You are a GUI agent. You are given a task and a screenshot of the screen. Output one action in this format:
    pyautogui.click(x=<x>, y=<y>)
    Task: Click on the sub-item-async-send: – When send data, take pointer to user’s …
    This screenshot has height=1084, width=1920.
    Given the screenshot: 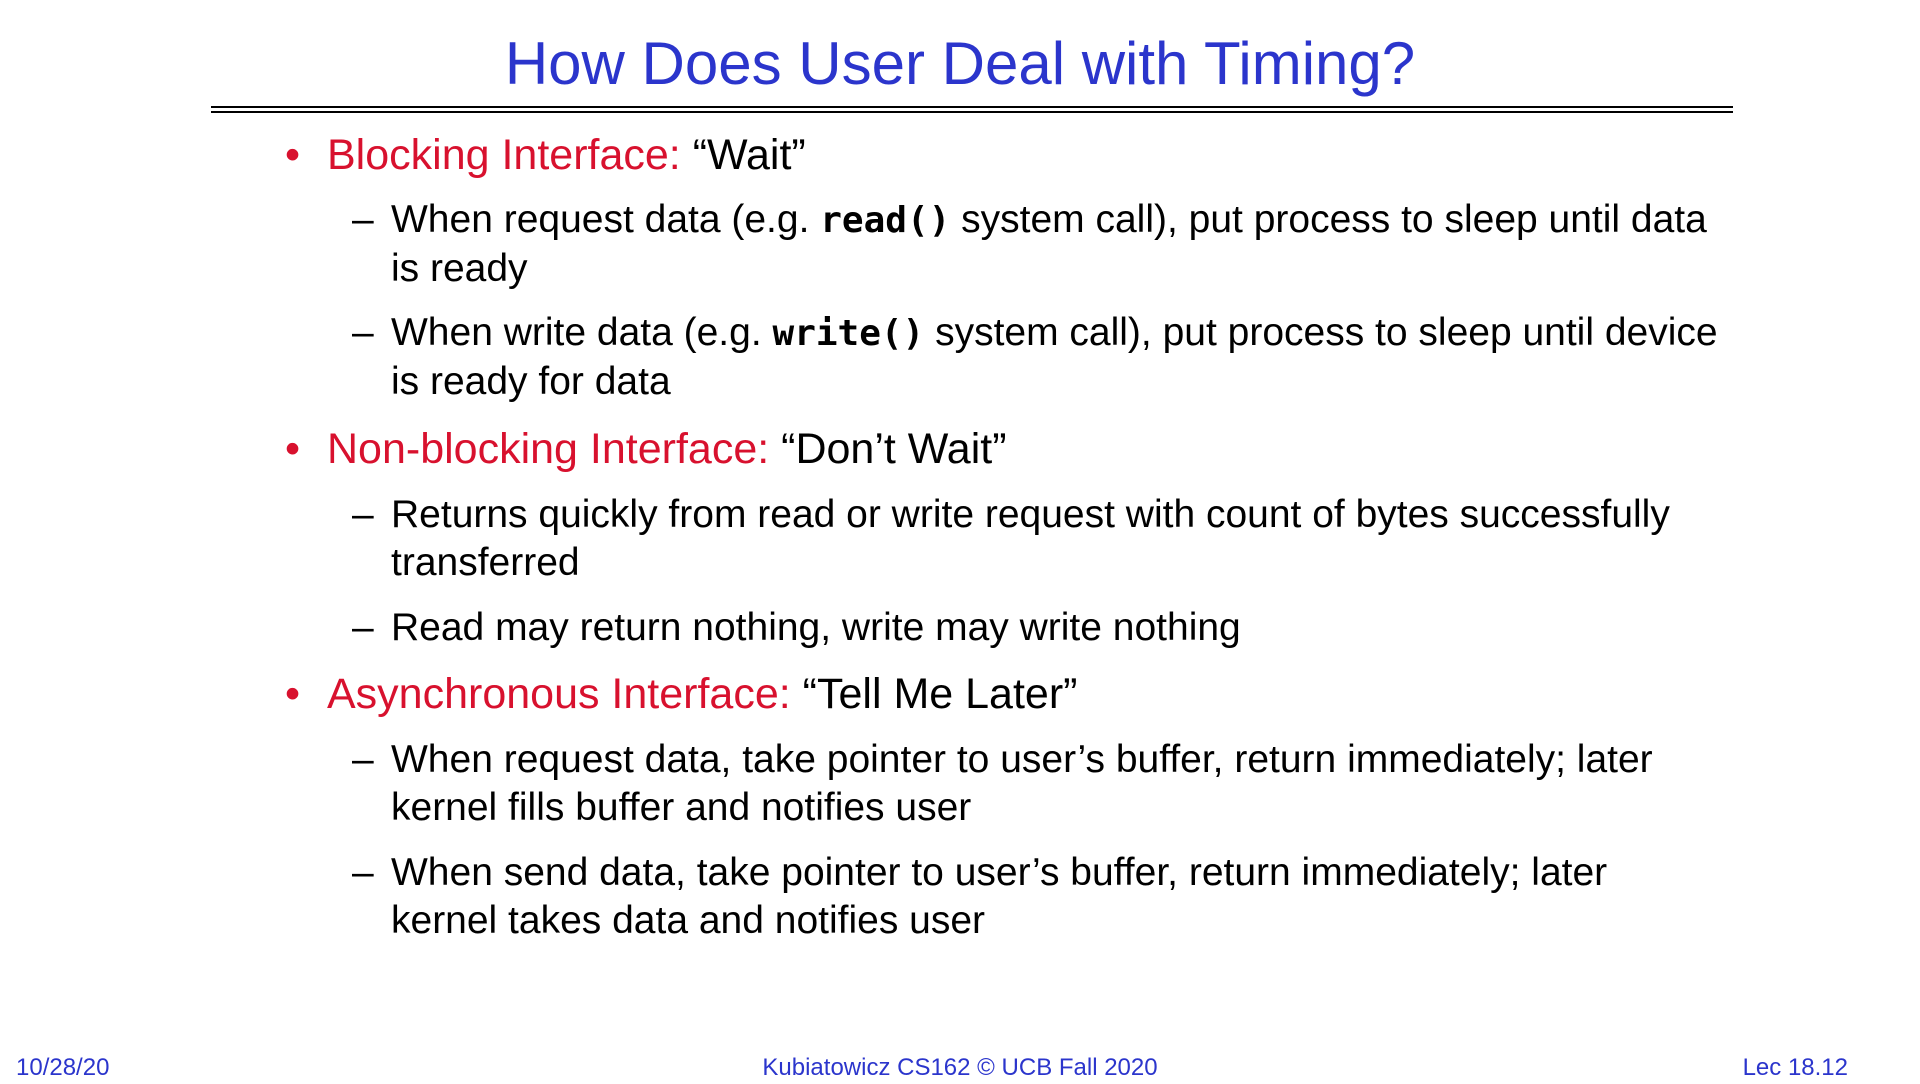 What is the action you would take?
    pyautogui.click(x=980, y=896)
    